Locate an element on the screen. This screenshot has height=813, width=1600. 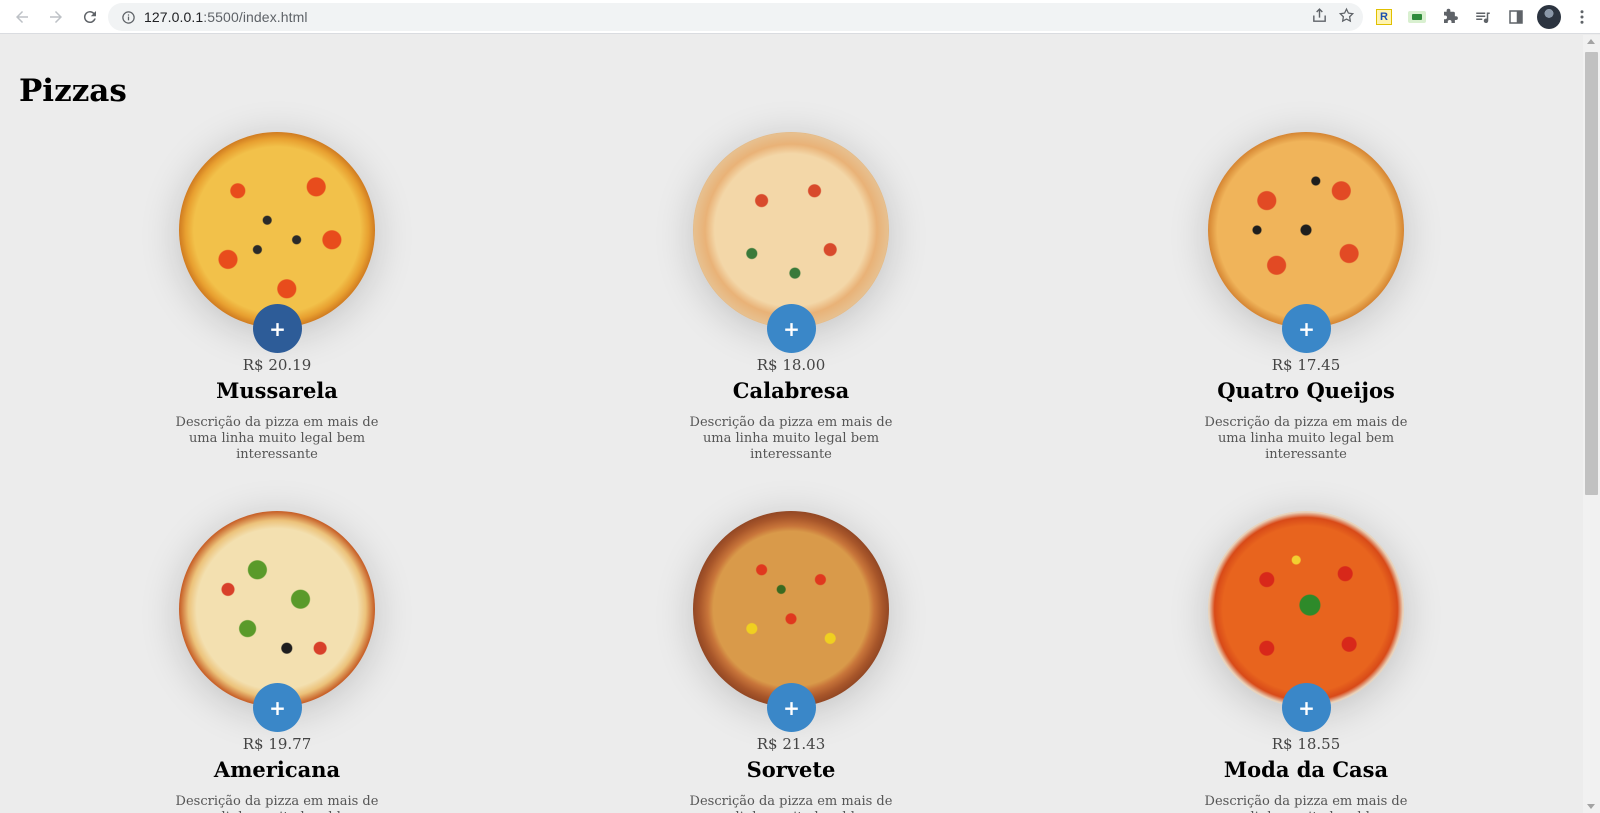
url-host: 127.0.0.1 is located at coordinates (174, 17).